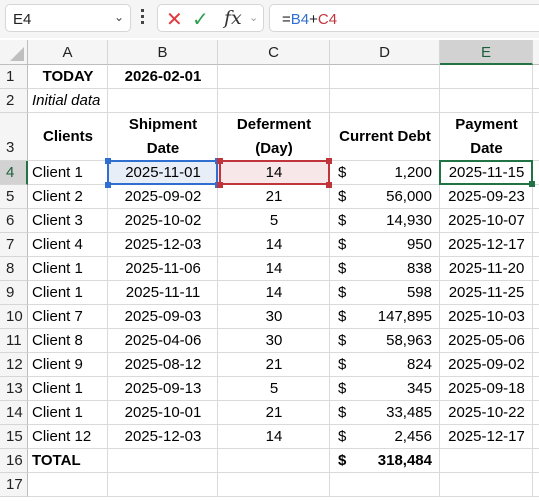 This screenshot has width=539, height=501. I want to click on today-value: 2026-02-01, so click(163, 76).